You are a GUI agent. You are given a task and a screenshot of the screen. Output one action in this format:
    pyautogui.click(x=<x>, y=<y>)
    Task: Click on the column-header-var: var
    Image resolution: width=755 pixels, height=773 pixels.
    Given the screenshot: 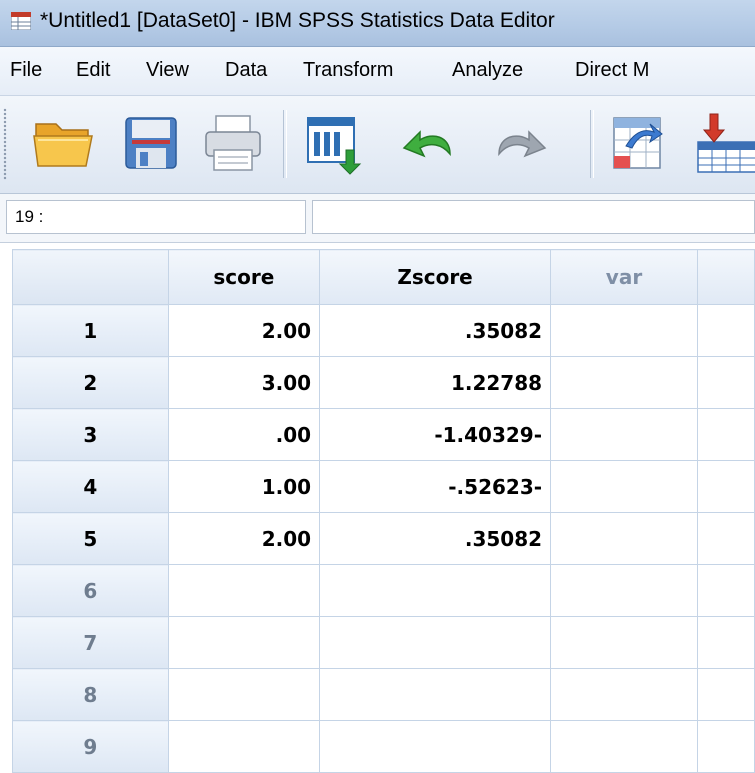 What is the action you would take?
    pyautogui.click(x=624, y=277)
    